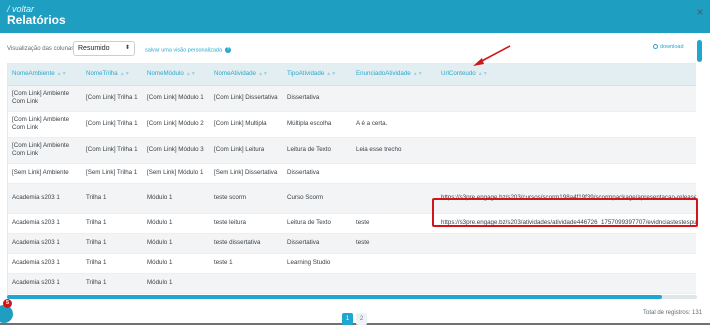 The width and height of the screenshot is (710, 325). I want to click on column-header: EnunciadoAtividade ▲▼, so click(394, 74).